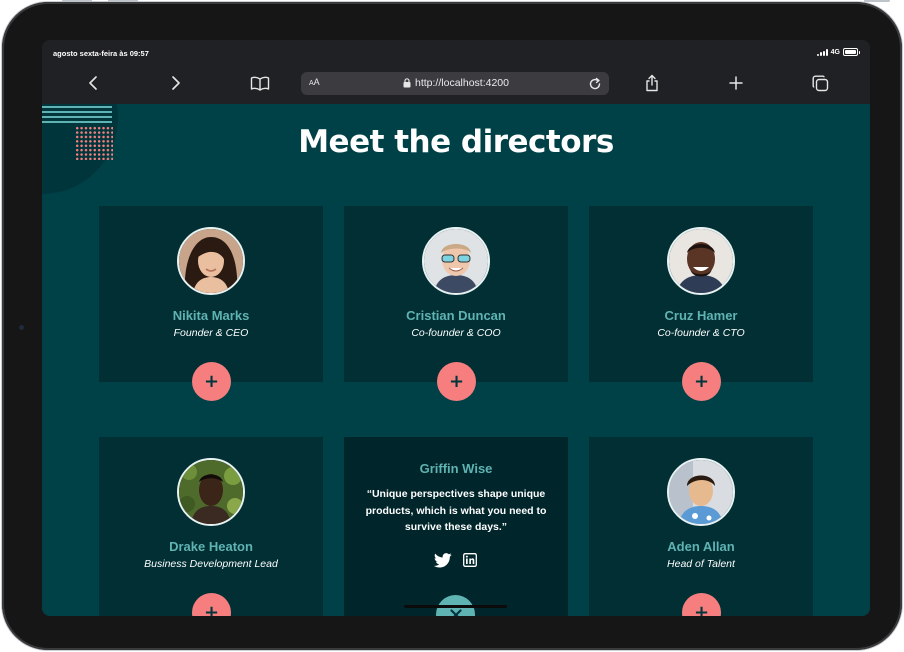 The image size is (904, 652). I want to click on network-label: 4G, so click(835, 52).